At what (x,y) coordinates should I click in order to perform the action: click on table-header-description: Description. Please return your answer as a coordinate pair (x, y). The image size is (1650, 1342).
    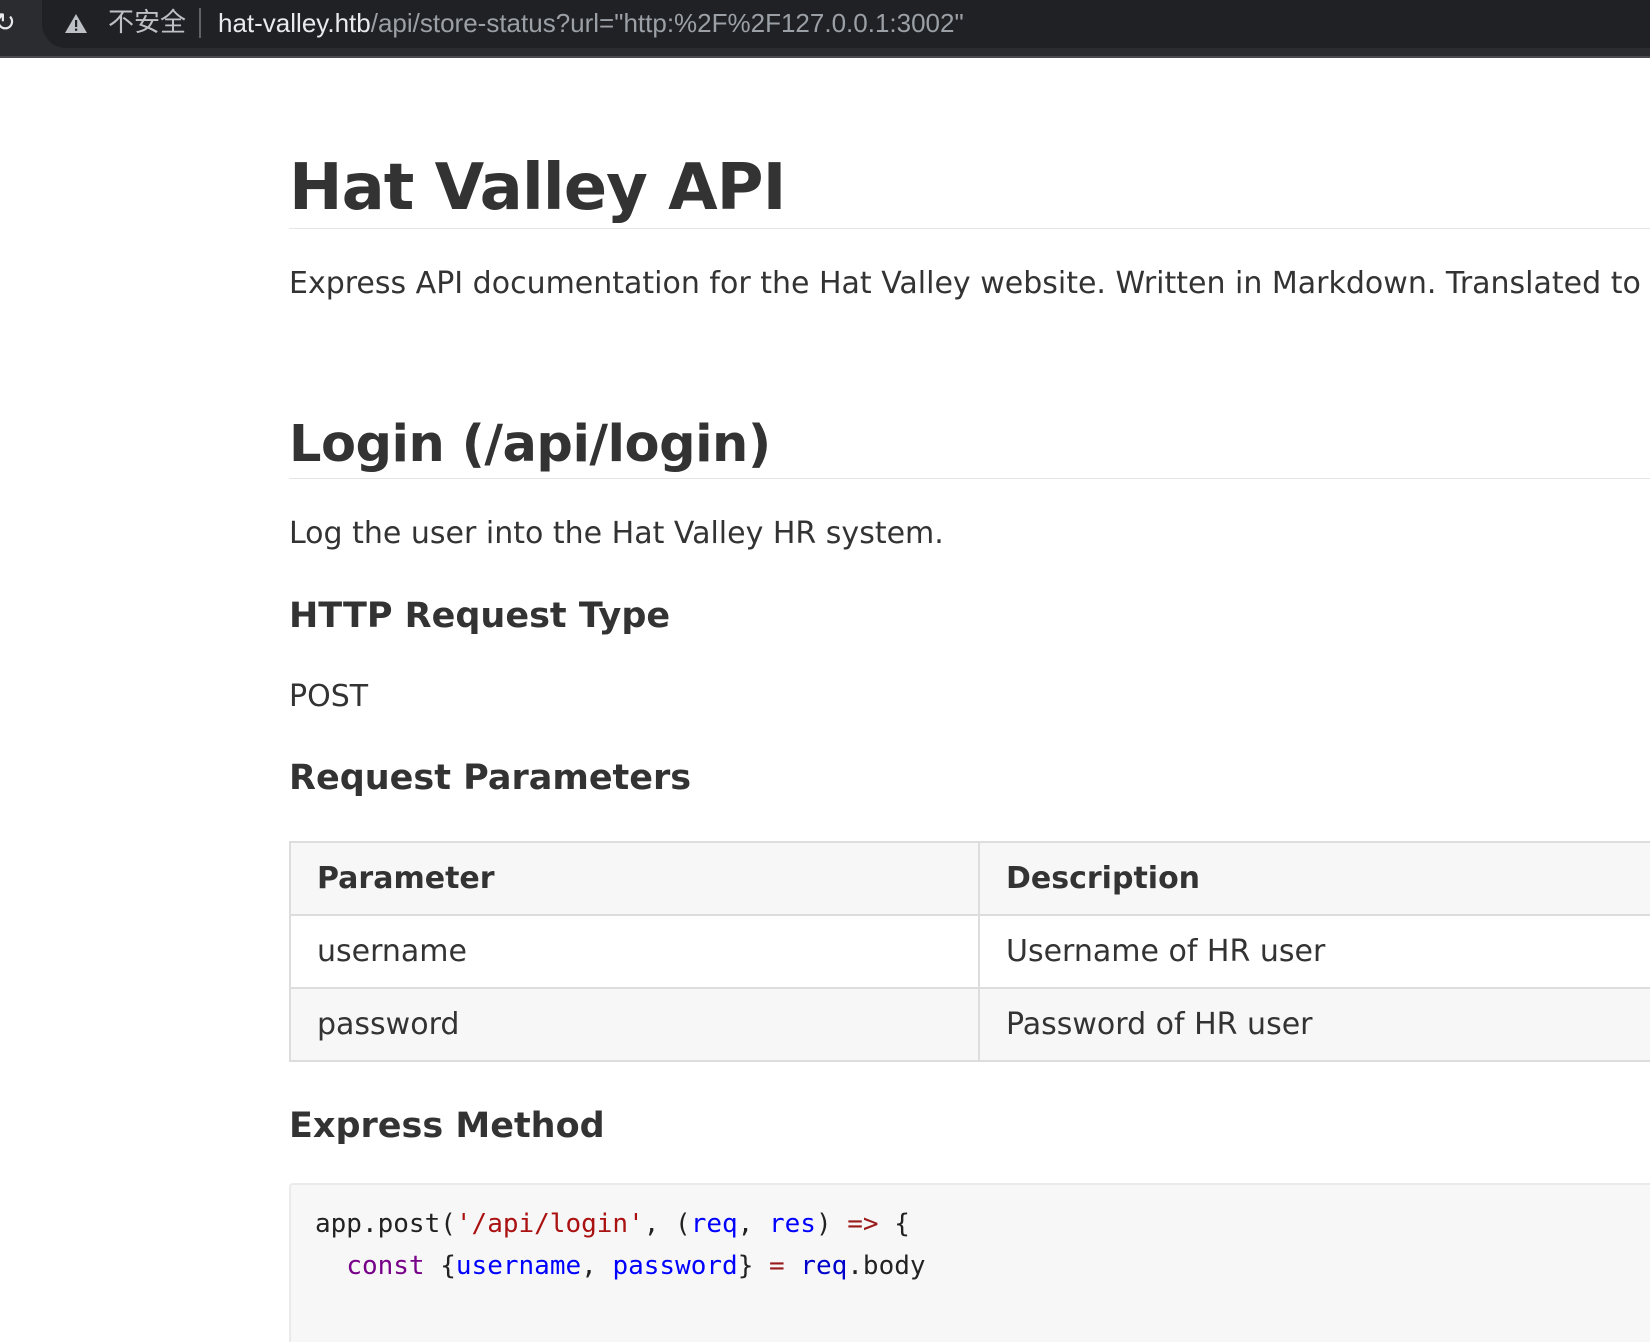
    Looking at the image, I should click on (1314, 878).